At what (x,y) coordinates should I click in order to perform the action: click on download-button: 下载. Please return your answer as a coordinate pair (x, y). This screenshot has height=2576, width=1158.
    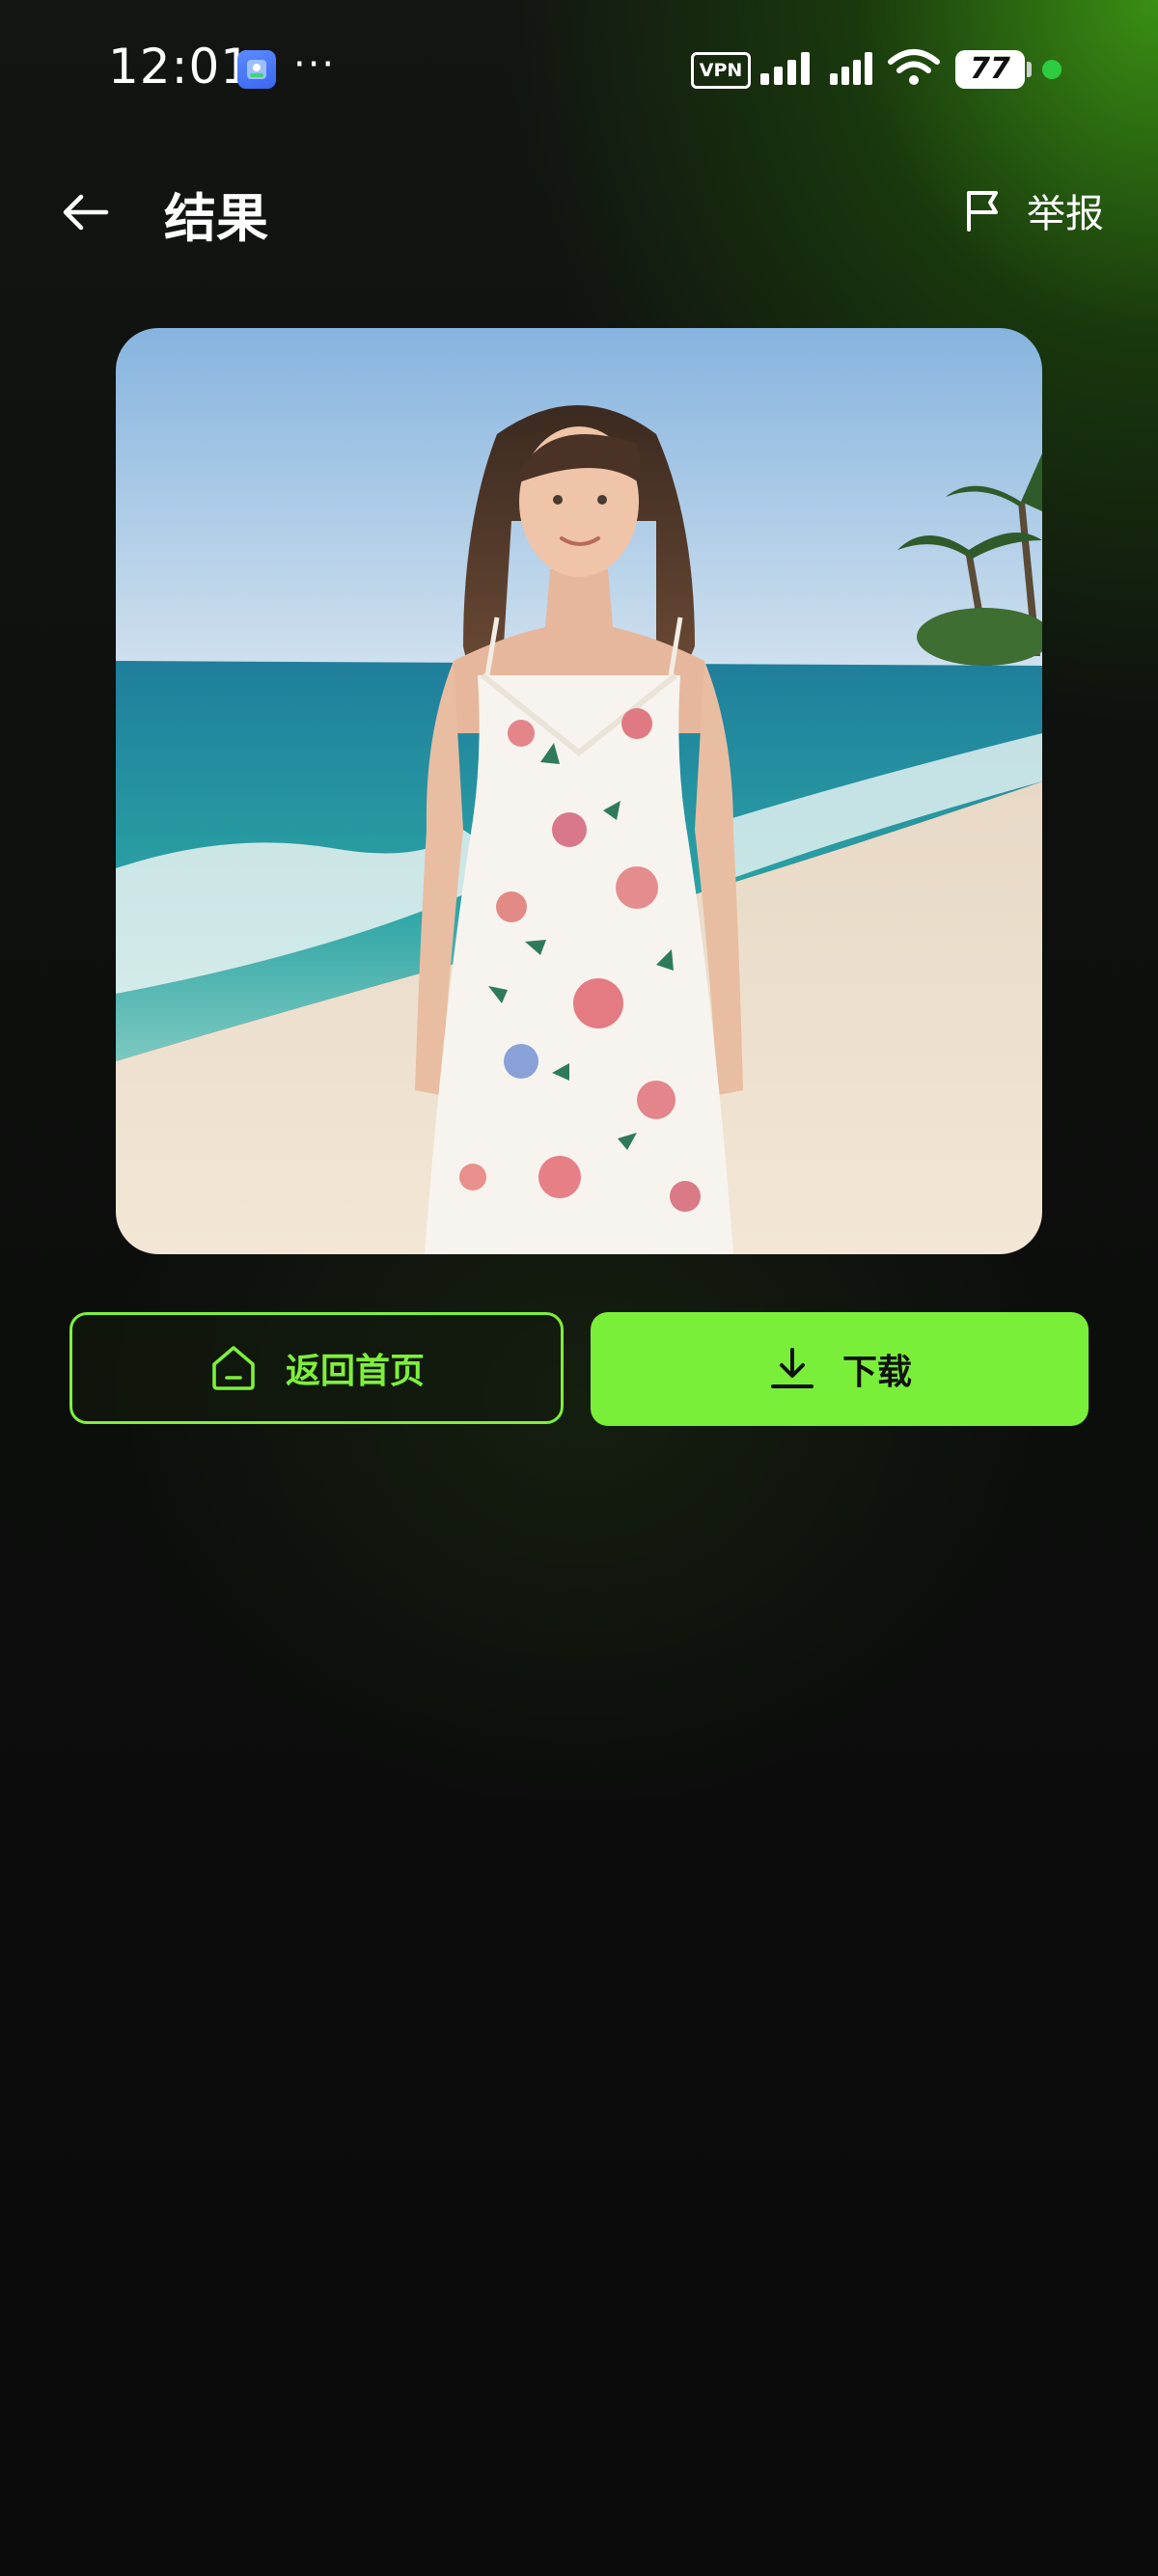
    Looking at the image, I should click on (840, 1369).